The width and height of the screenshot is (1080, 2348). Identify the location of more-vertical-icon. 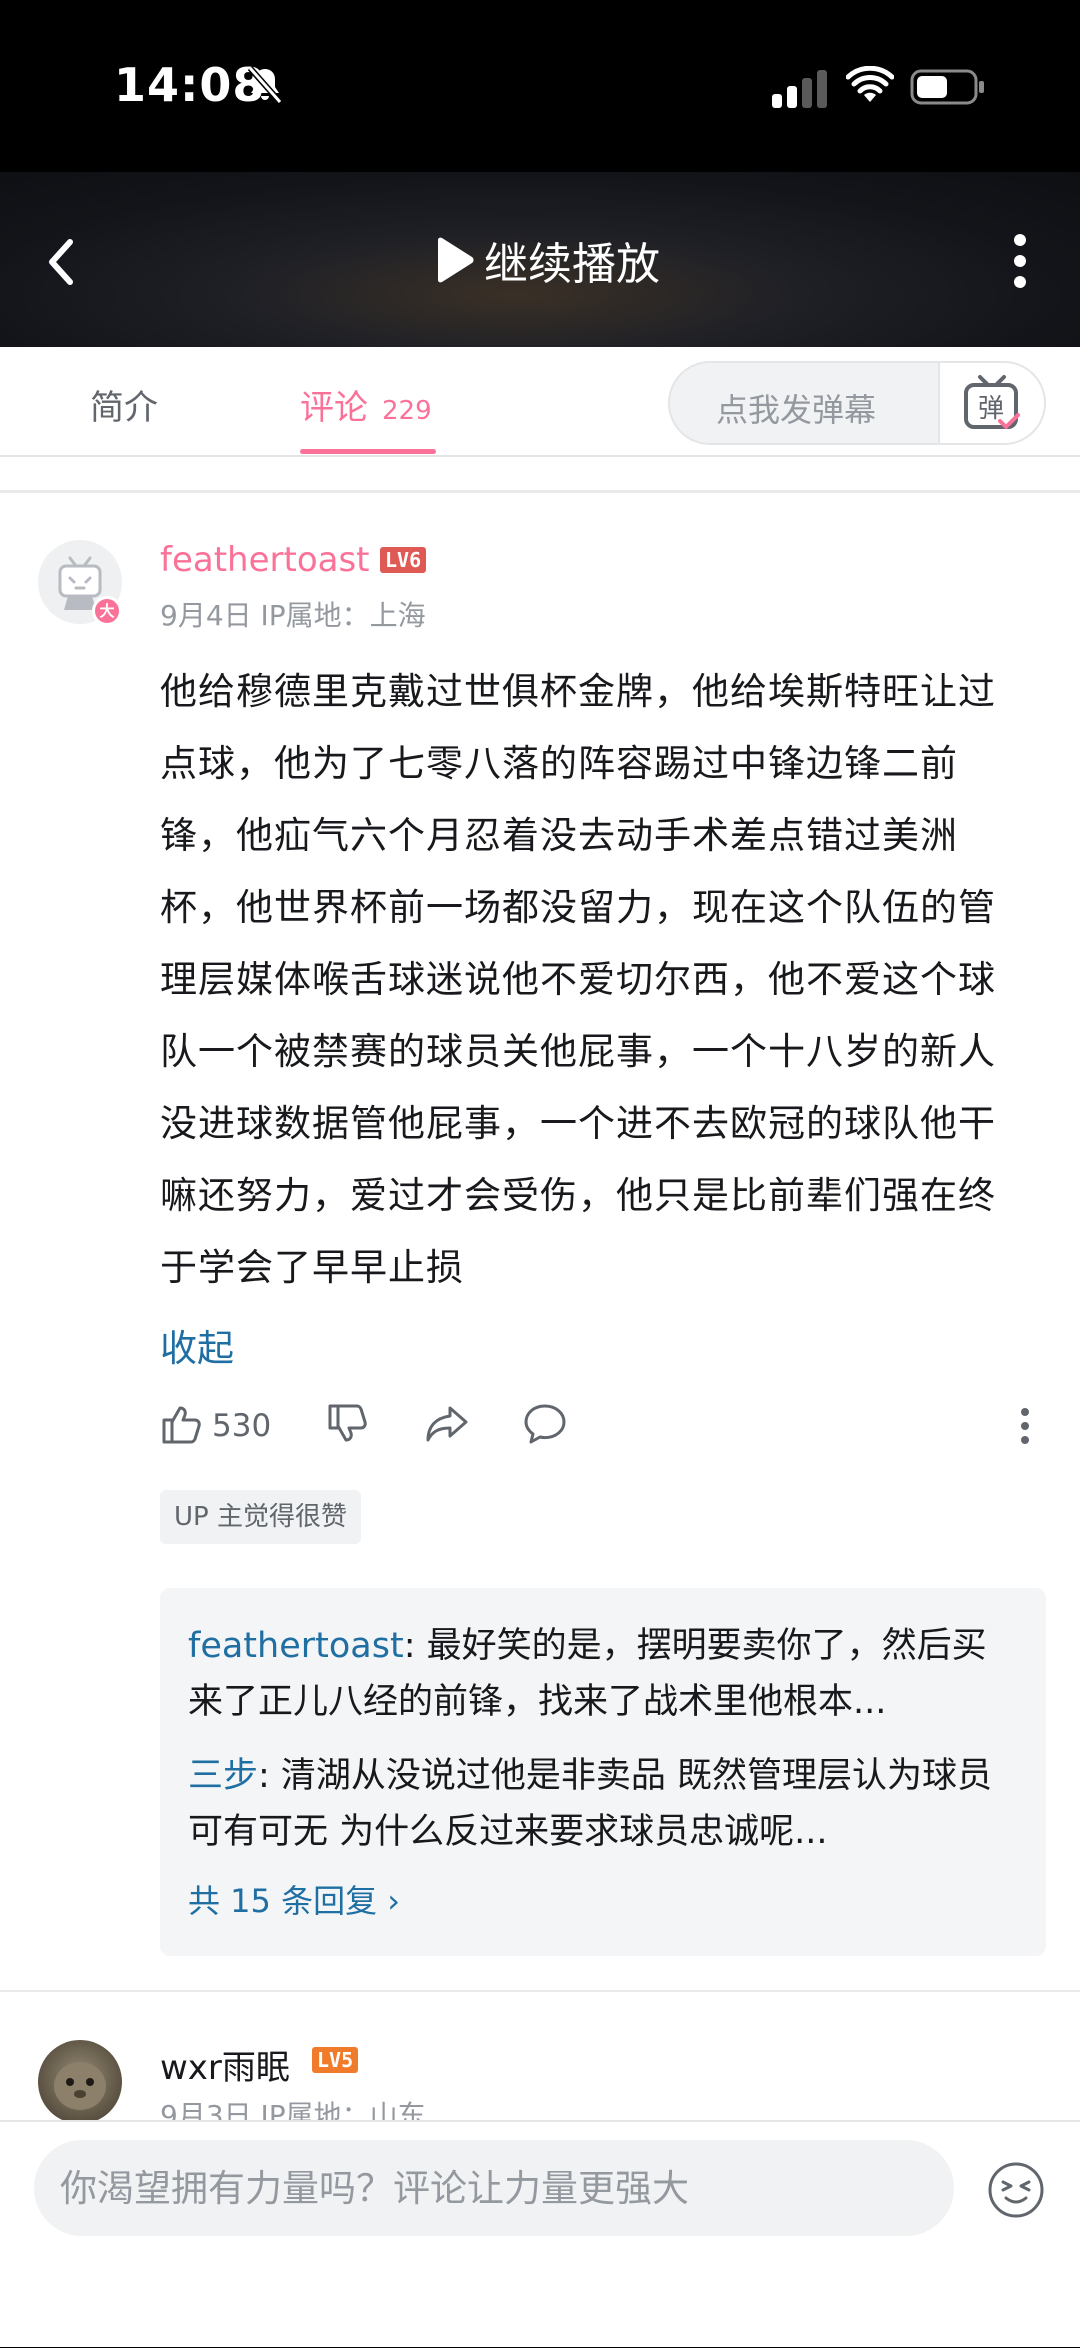
(1020, 261).